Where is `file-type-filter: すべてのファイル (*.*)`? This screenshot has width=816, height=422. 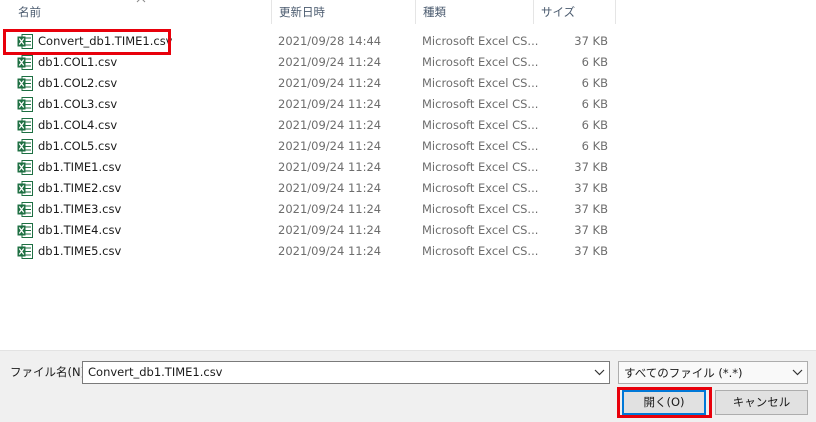 file-type-filter: すべてのファイル (*.*) is located at coordinates (713, 372).